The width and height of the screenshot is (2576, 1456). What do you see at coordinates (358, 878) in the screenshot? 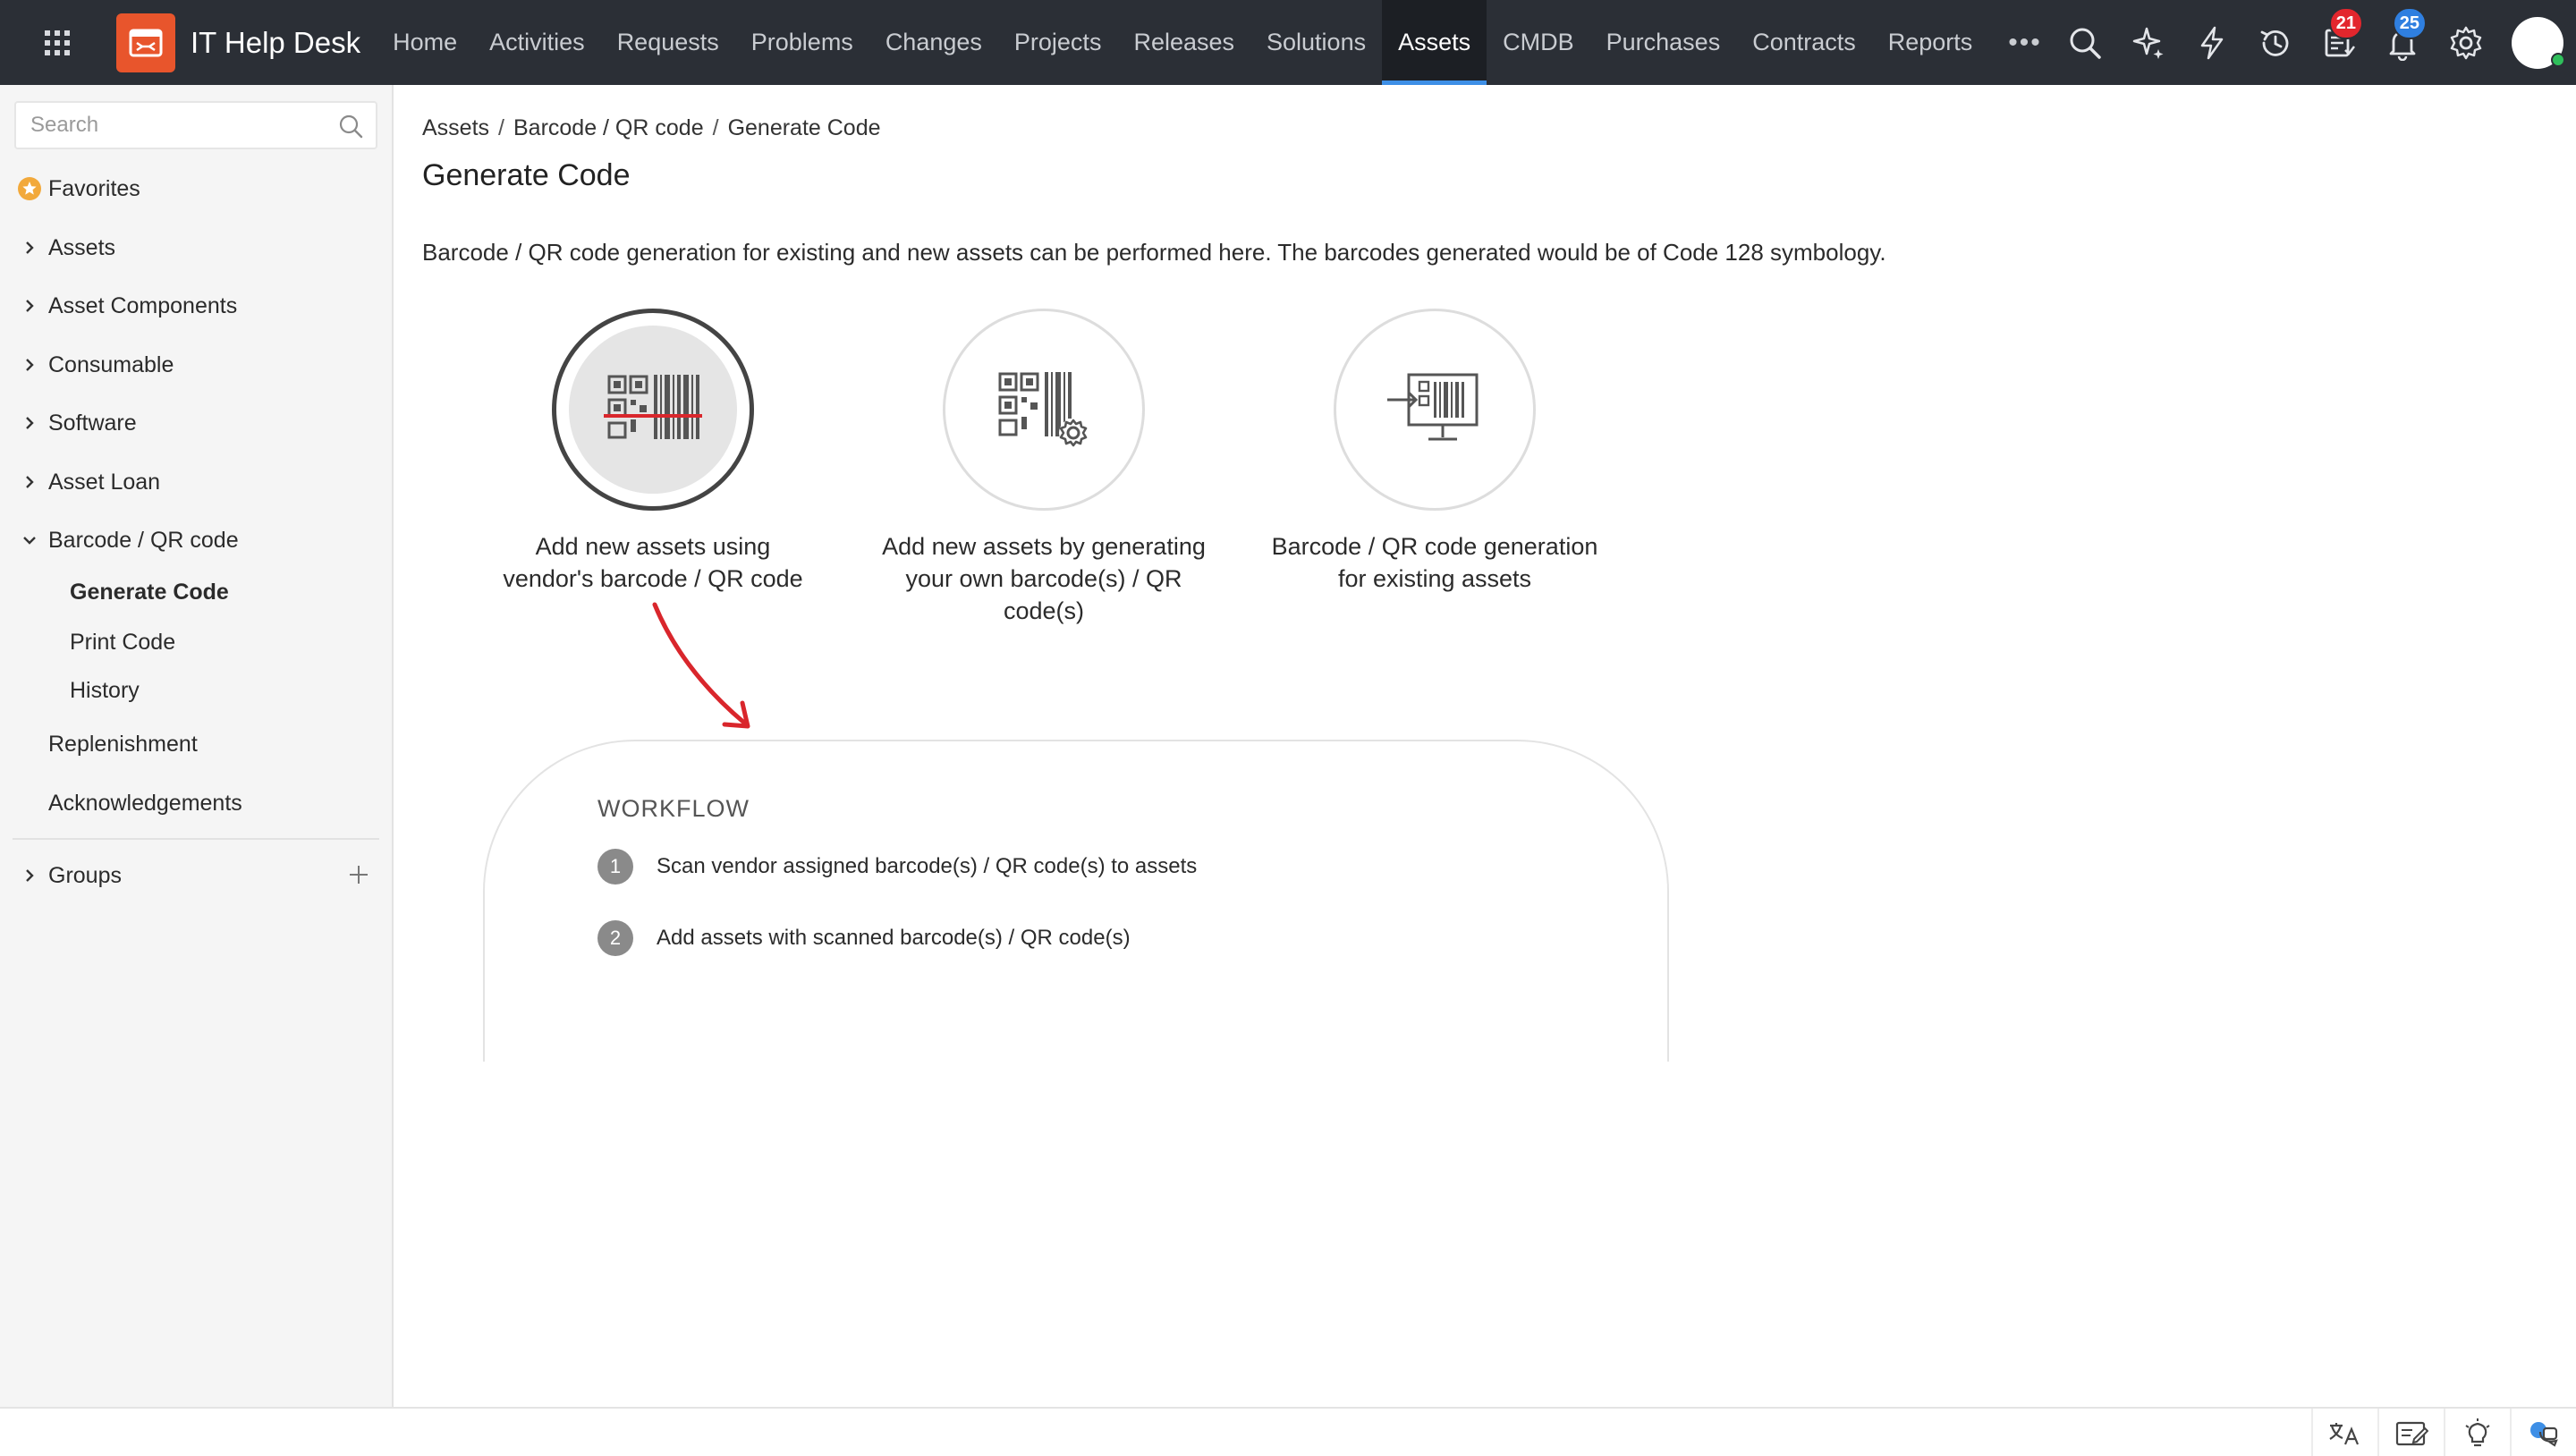
I see `add-group-plus-icon` at bounding box center [358, 878].